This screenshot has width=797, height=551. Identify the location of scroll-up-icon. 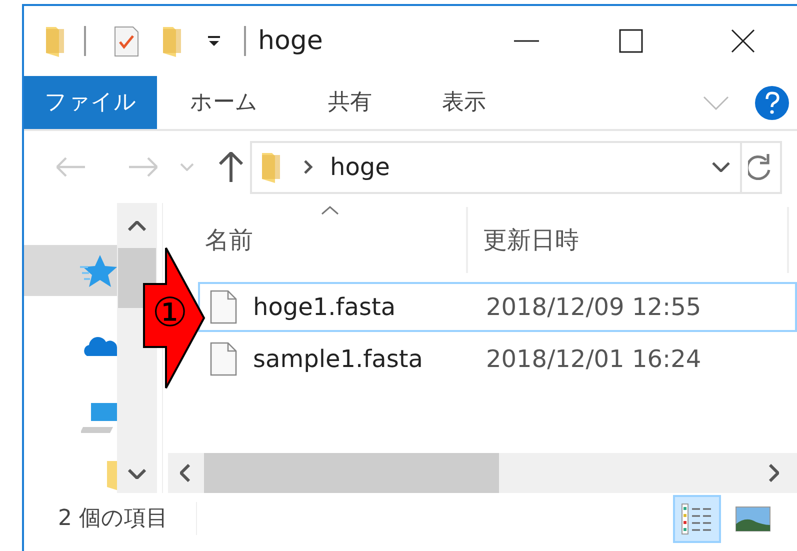
(137, 226).